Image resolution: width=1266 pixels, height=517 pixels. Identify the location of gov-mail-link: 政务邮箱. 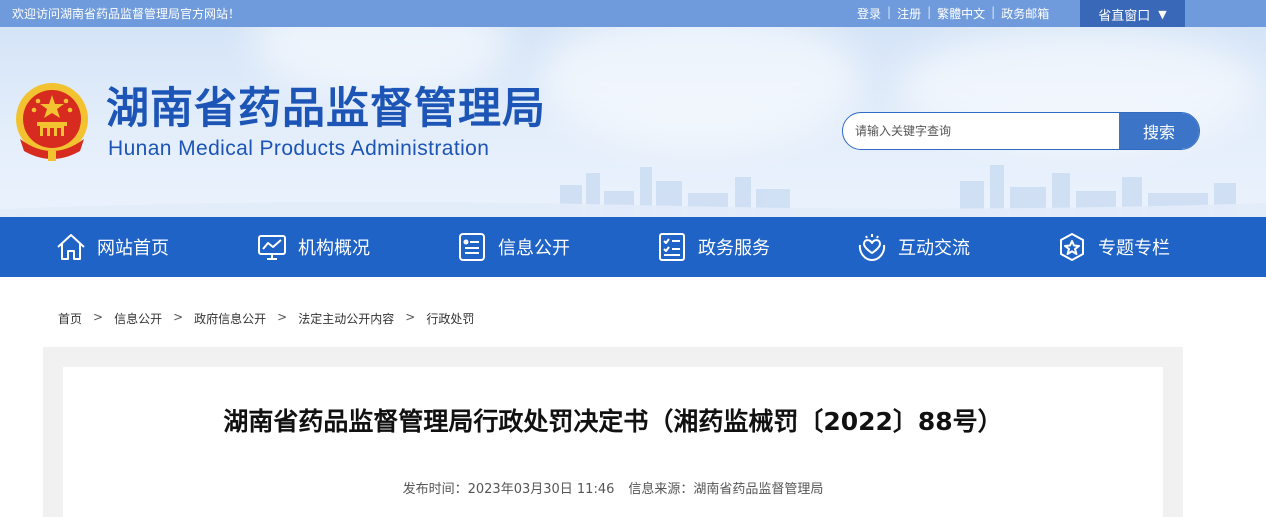
(1025, 13).